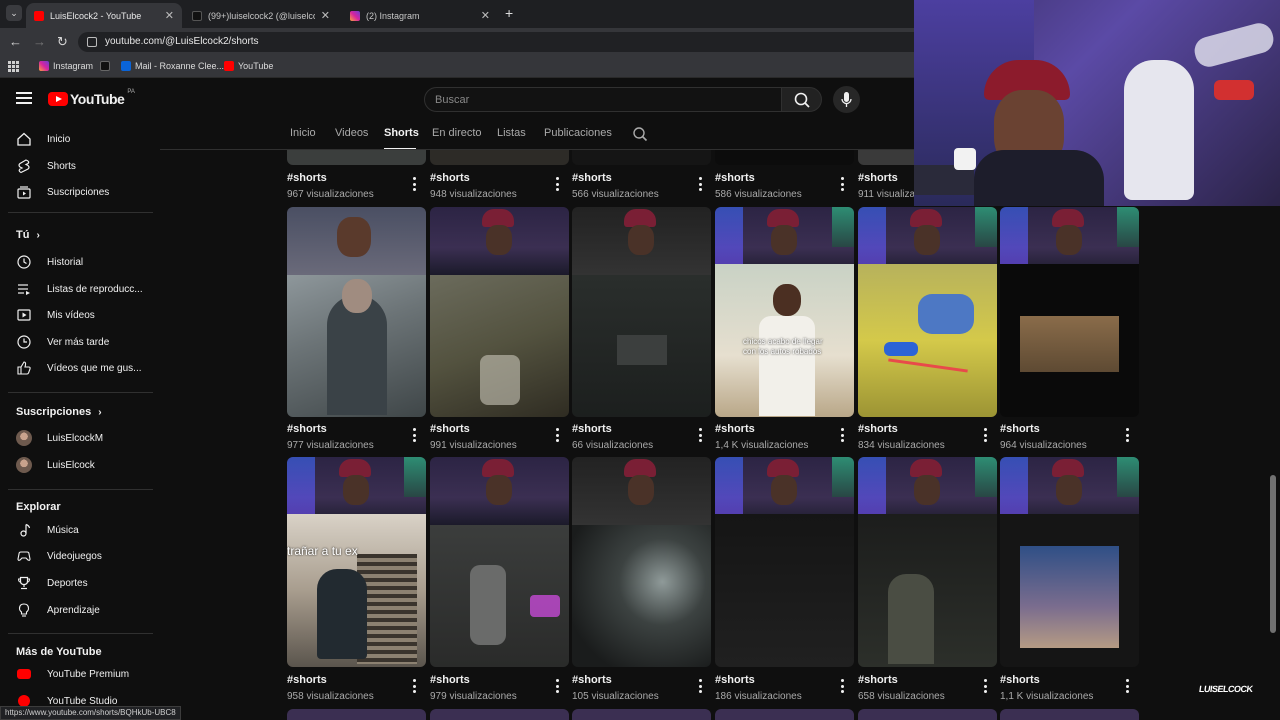 This screenshot has height=720, width=1280. I want to click on sidebar-sub-luiselcockm: LuisElcockM, so click(76, 438).